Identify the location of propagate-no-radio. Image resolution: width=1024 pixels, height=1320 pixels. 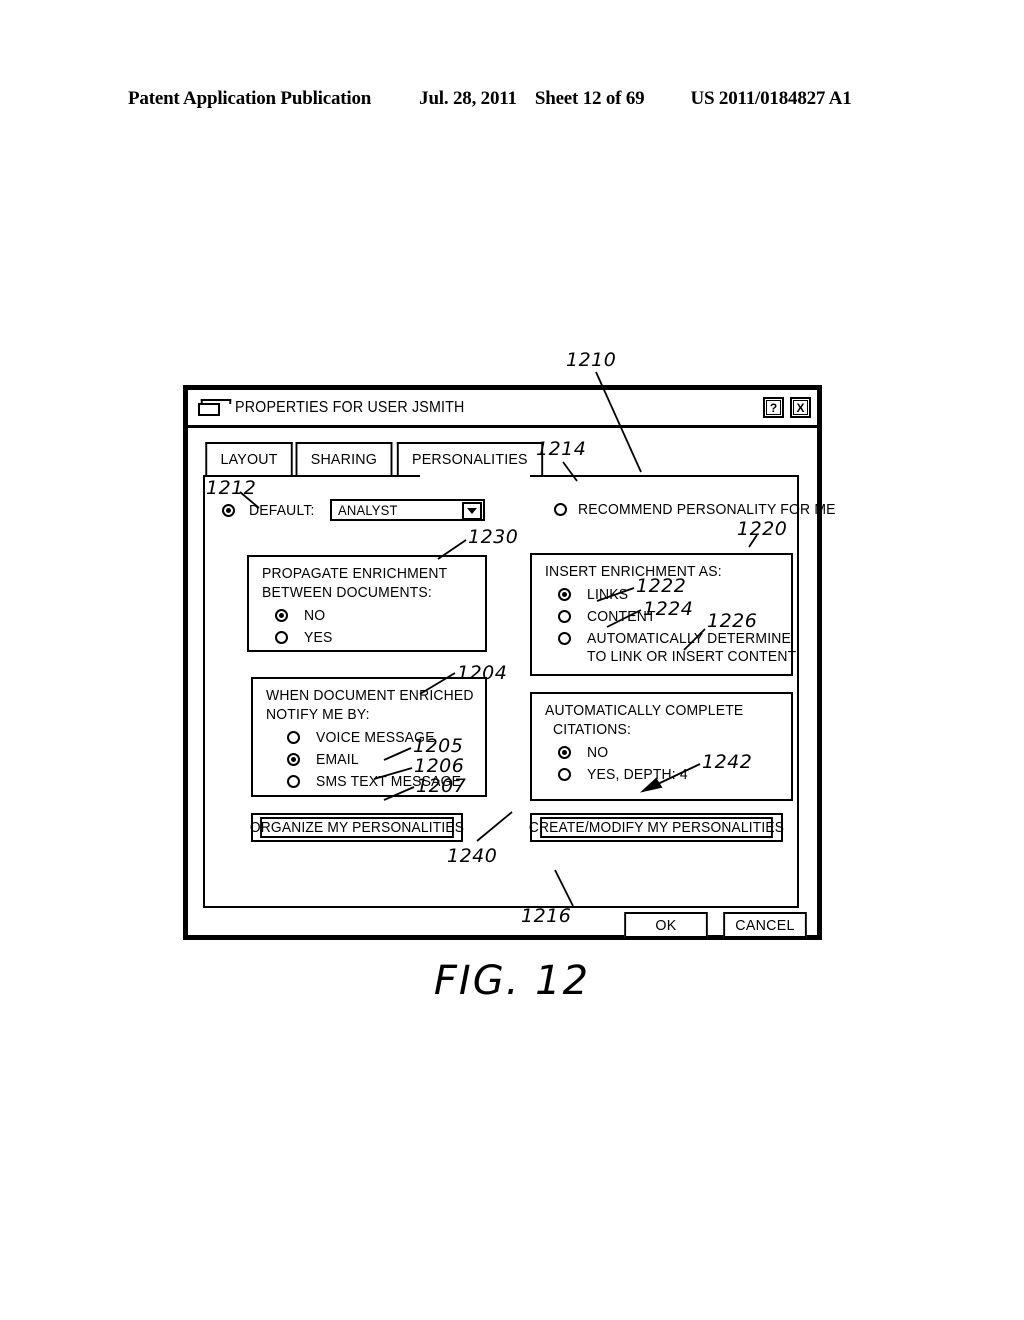
(281, 615).